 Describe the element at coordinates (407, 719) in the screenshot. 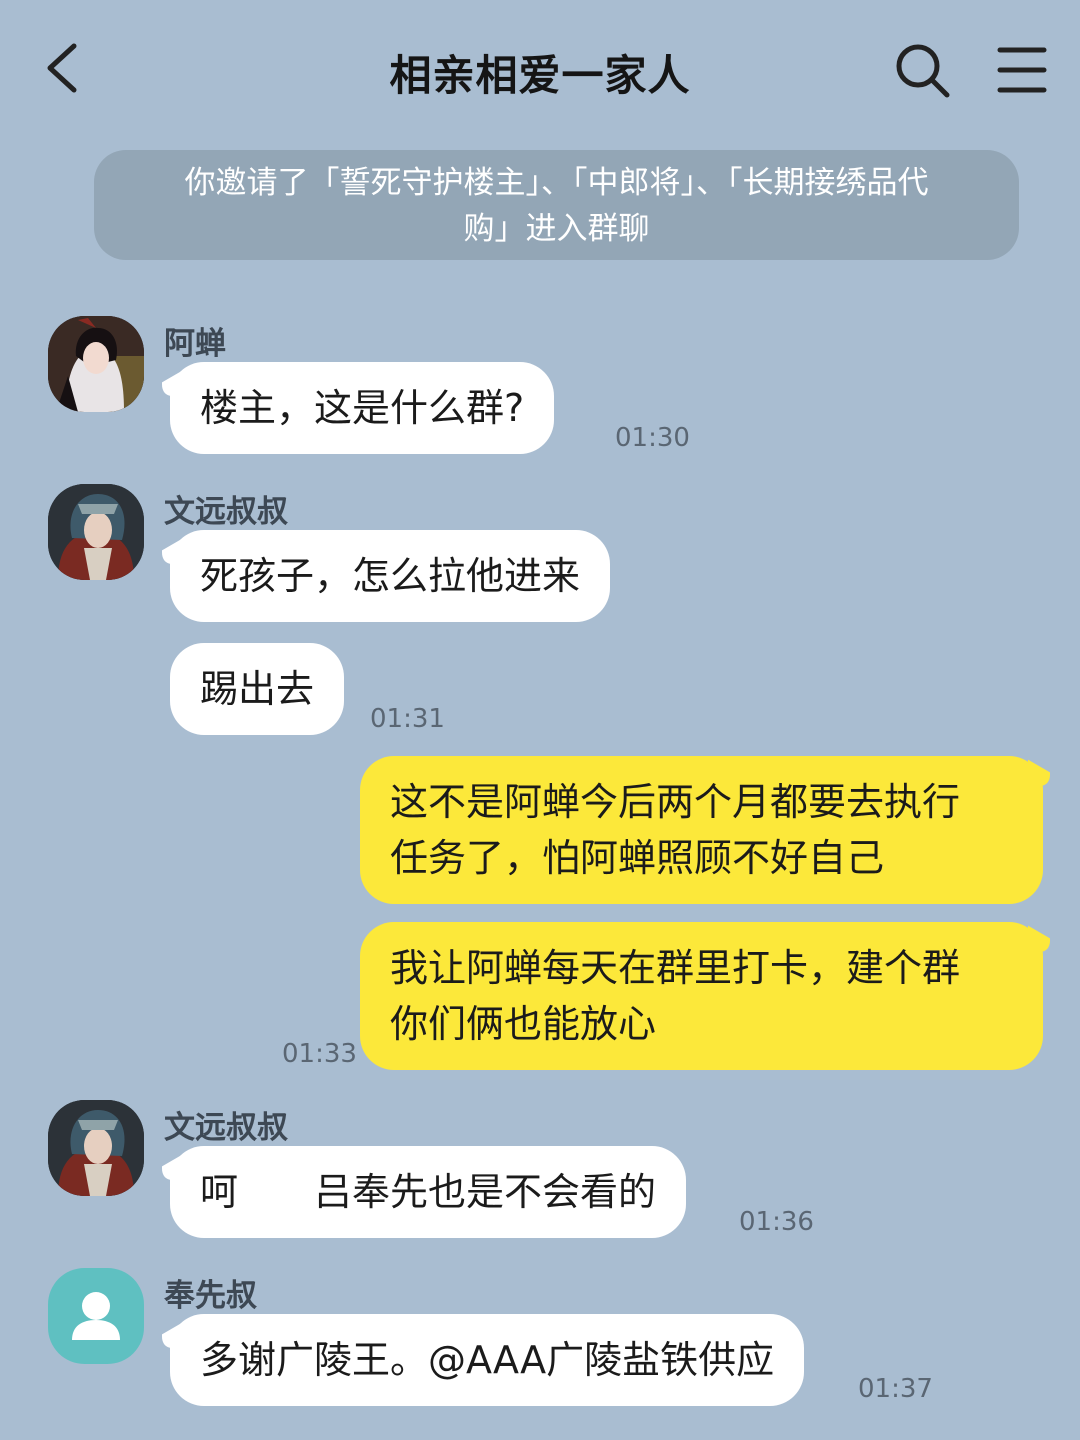

I see `message-time: 01:31` at that location.